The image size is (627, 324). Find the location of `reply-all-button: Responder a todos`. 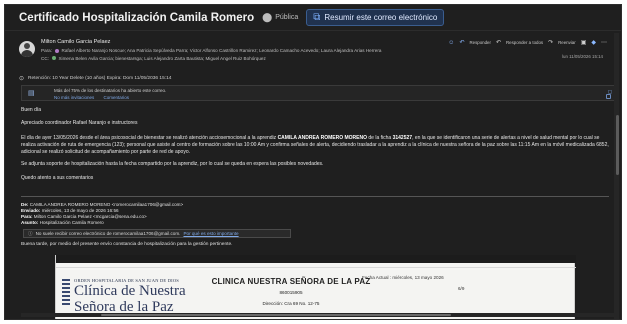

reply-all-button: Responder a todos is located at coordinates (524, 42).